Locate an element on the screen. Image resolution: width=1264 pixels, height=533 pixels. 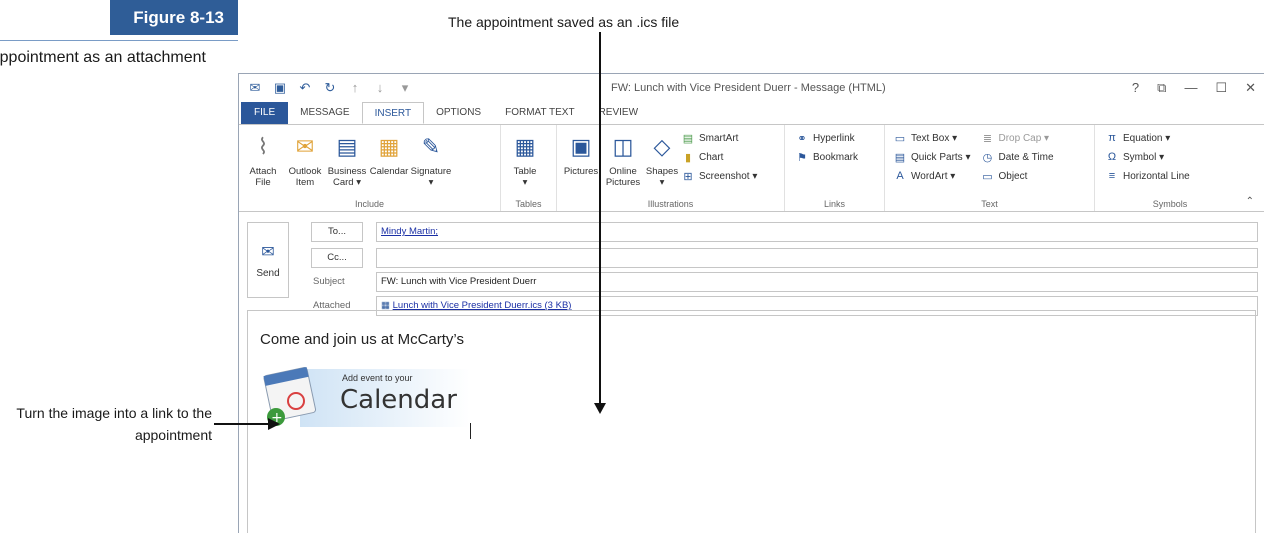
arrow-head-left is located at coordinates (274, 424).